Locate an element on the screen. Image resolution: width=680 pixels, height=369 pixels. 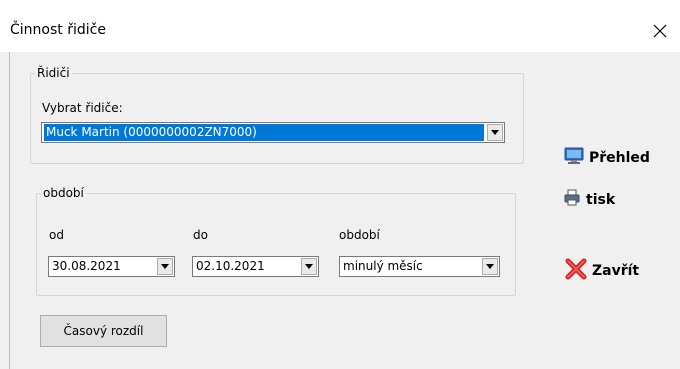
title-bar: Činnost řidiče is located at coordinates (340, 26).